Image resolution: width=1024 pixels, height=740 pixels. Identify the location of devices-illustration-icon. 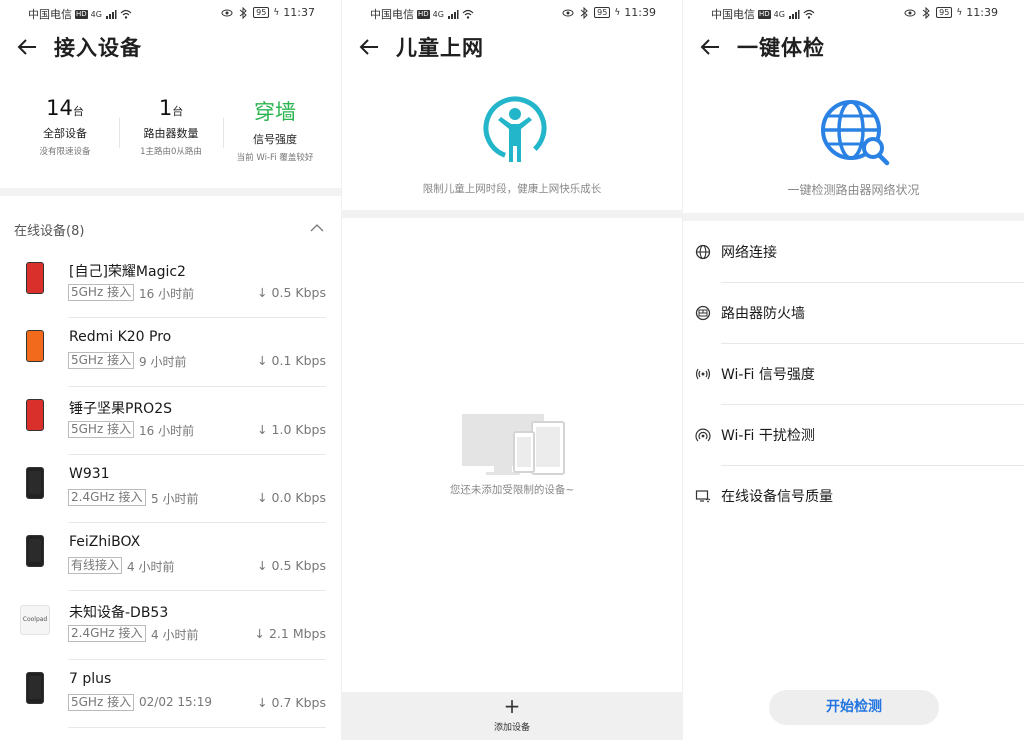
(513, 444).